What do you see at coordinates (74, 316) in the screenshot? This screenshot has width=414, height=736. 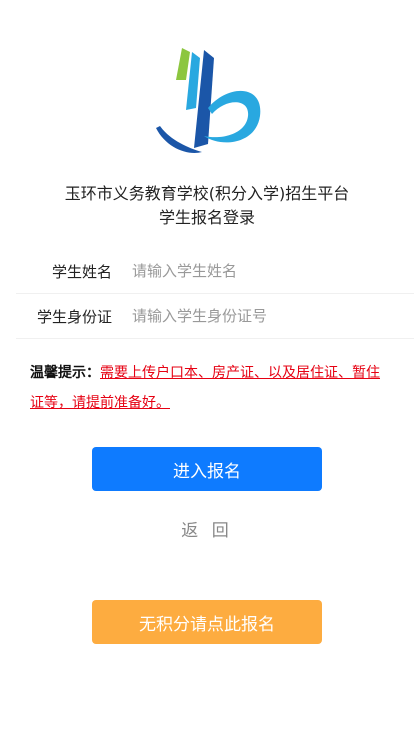 I see `student-id-label: 学生身份证` at bounding box center [74, 316].